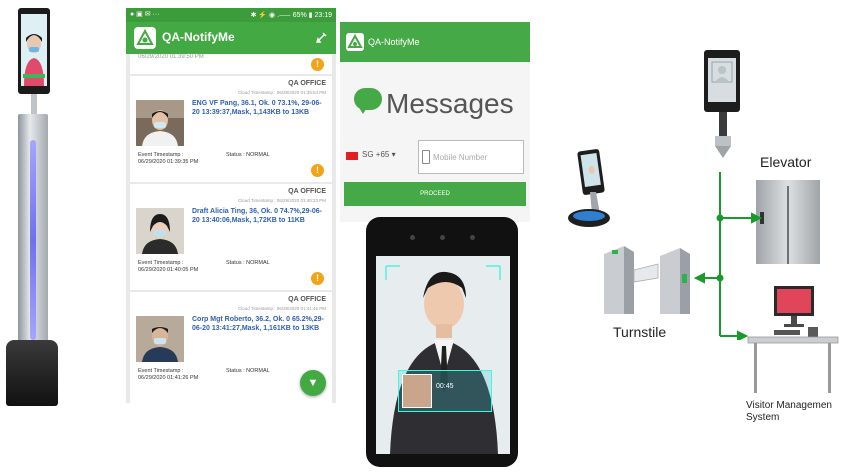 This screenshot has height=472, width=842. What do you see at coordinates (728, 256) in the screenshot?
I see `connector-lines` at bounding box center [728, 256].